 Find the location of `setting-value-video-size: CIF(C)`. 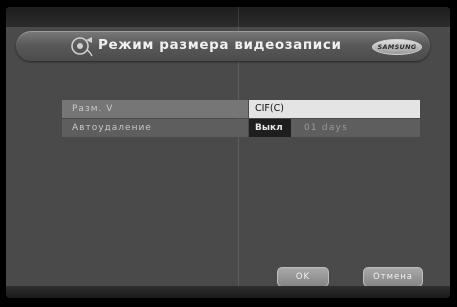

setting-value-video-size: CIF(C) is located at coordinates (334, 109).